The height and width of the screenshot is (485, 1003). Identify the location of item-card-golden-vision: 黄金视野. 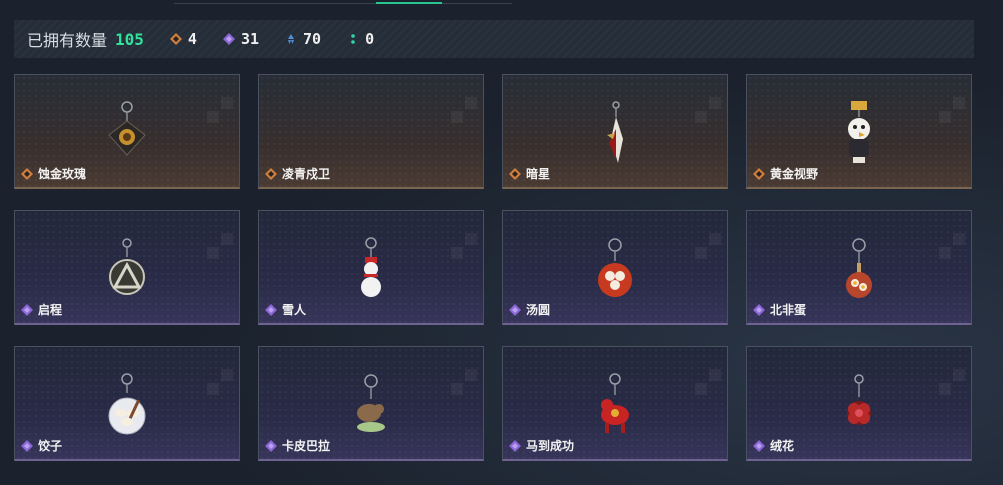
(859, 131).